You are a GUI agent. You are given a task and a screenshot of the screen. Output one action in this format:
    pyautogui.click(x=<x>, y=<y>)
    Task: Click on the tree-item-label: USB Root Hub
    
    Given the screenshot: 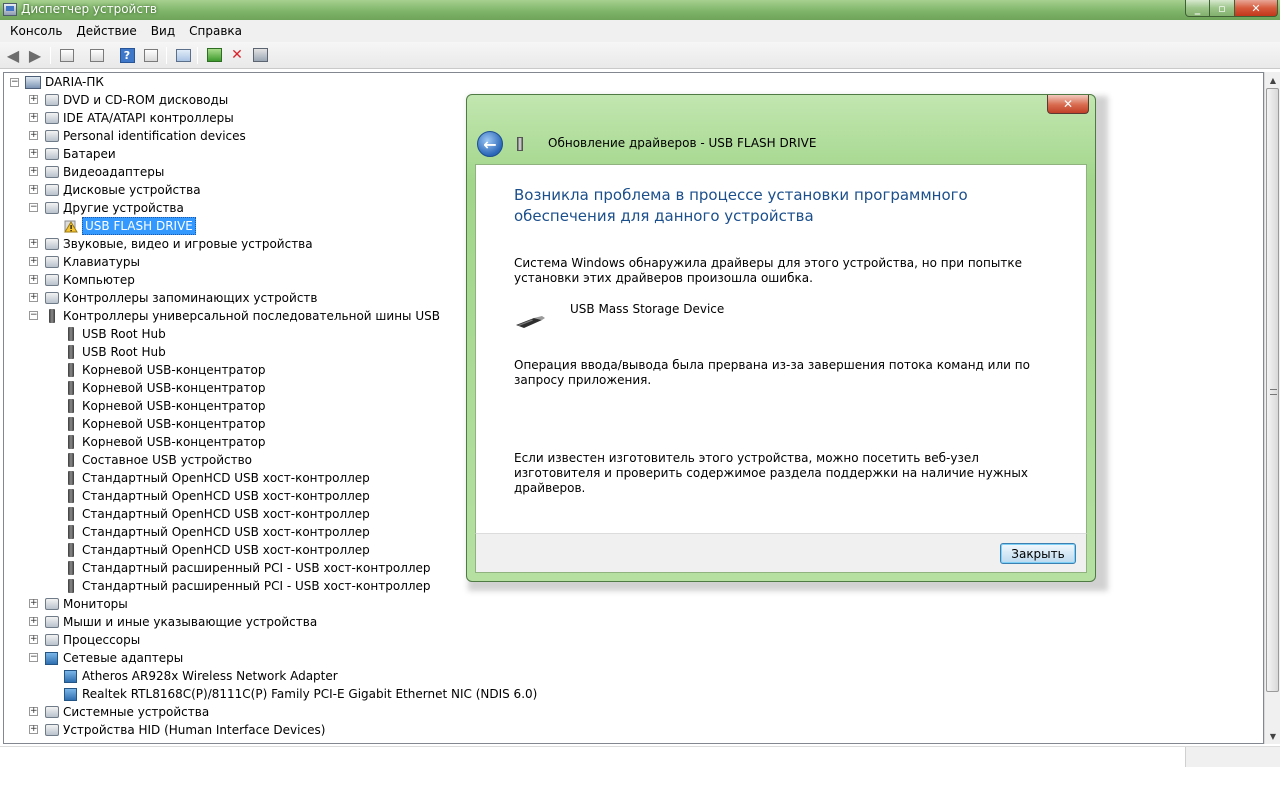 What is the action you would take?
    pyautogui.click(x=124, y=352)
    